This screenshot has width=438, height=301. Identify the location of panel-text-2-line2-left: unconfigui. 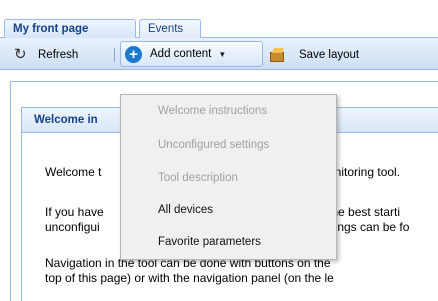
(72, 227).